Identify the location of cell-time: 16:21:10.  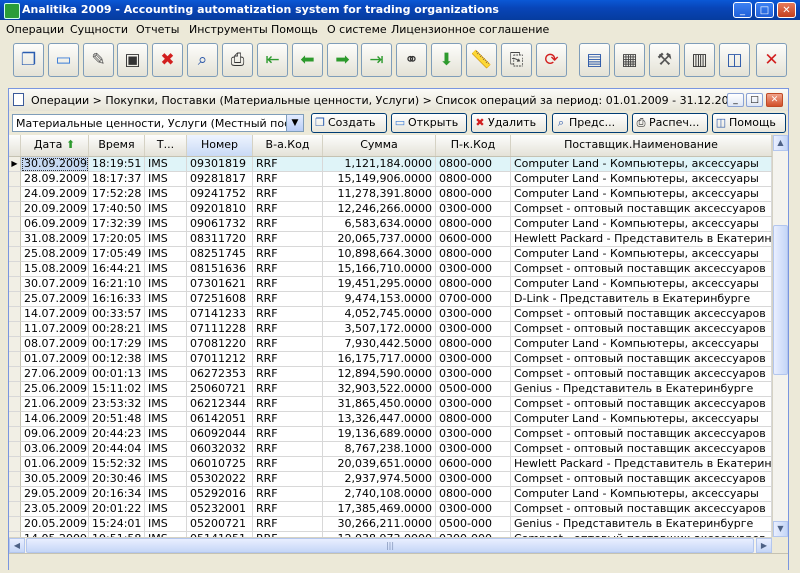
(117, 284).